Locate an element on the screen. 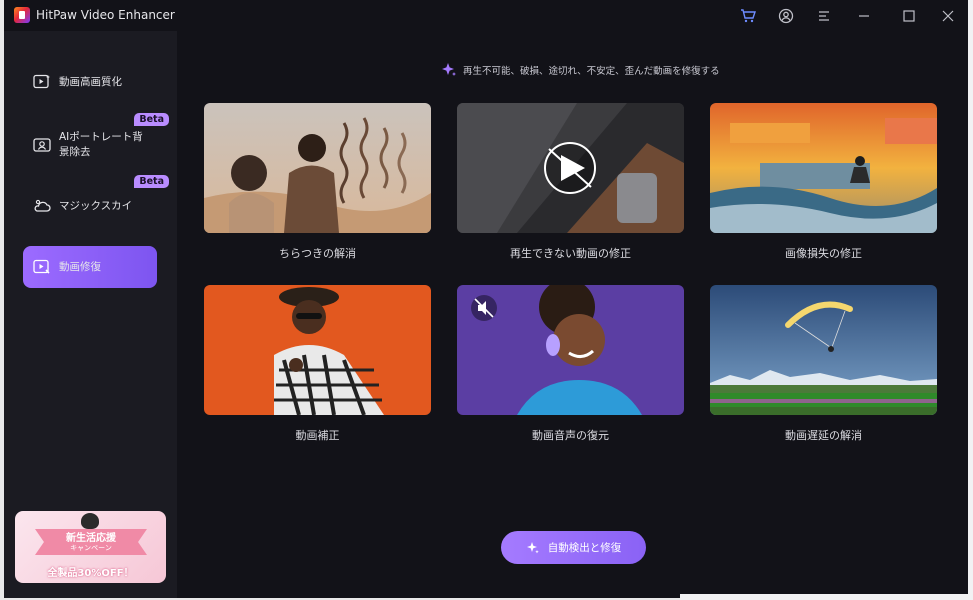 This screenshot has height=600, width=973. auto-detect-repair-button: 自動検出と修復 is located at coordinates (573, 547).